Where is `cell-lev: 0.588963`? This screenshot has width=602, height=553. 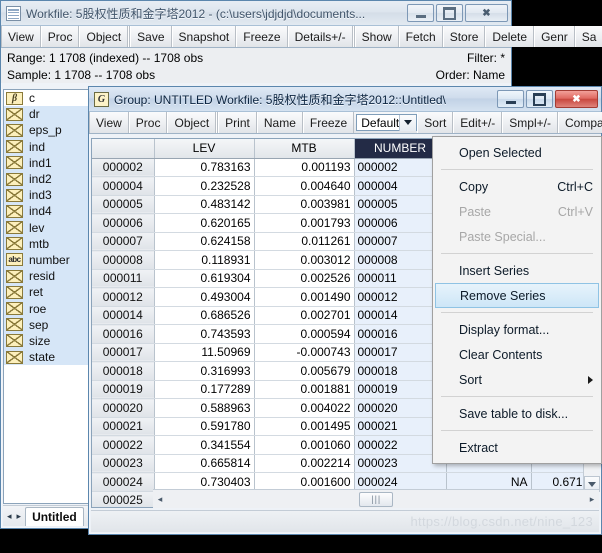
cell-lev: 0.588963 is located at coordinates (204, 408).